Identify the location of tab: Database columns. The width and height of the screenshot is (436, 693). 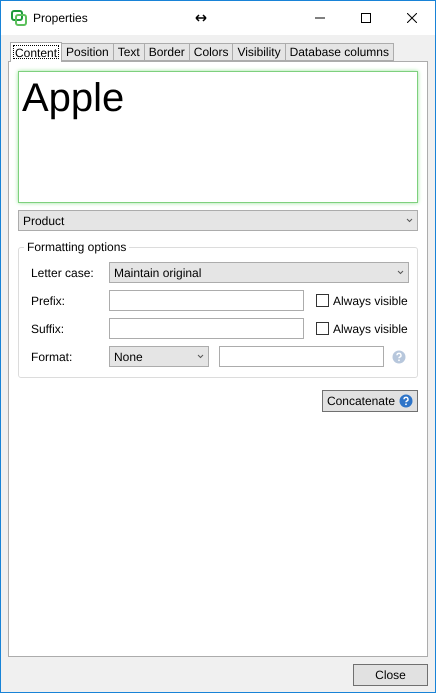
(339, 52).